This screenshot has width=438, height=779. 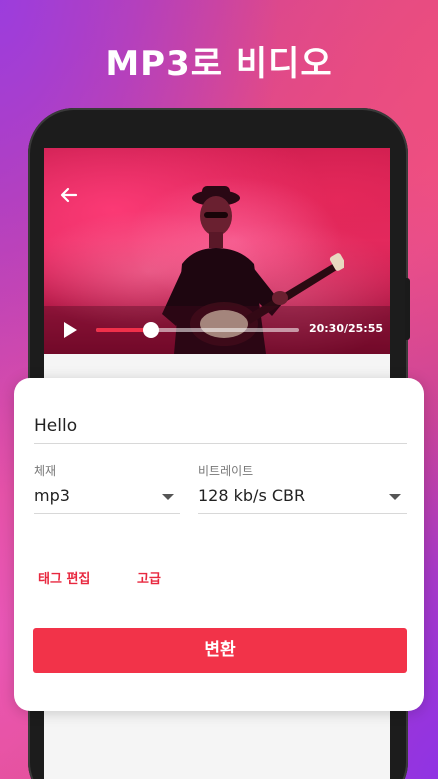 I want to click on promo-title: MP3로 비디오, so click(x=219, y=64).